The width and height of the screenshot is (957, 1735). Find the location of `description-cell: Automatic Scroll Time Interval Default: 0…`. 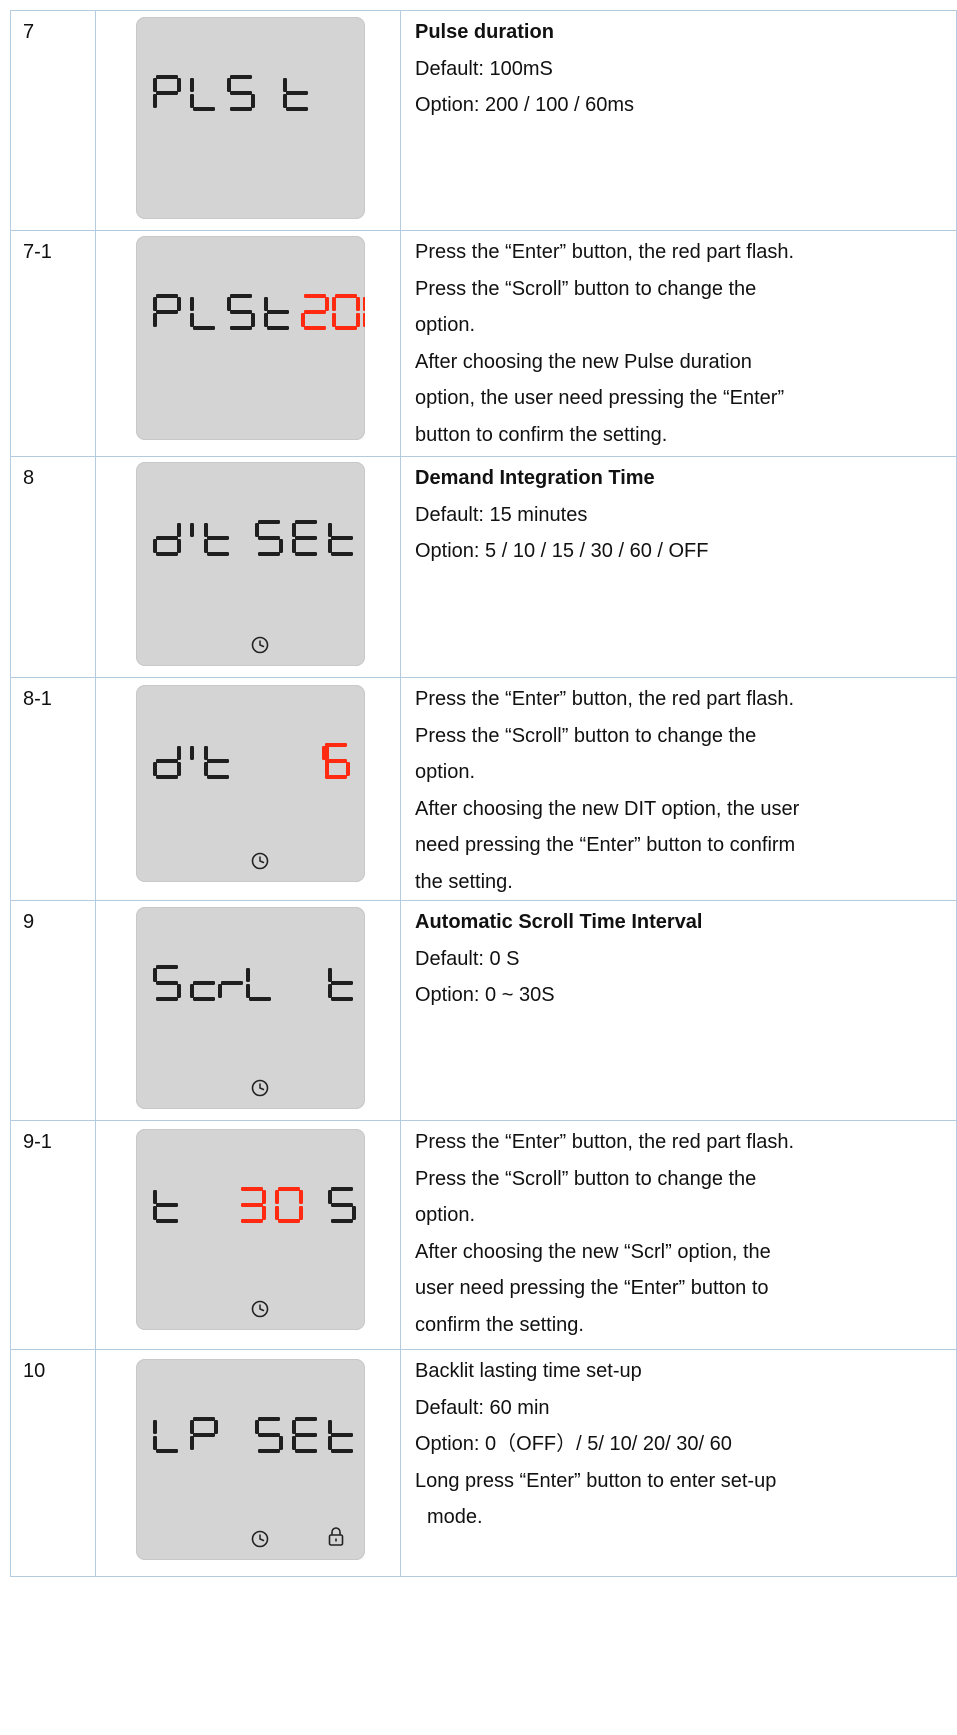

description-cell: Automatic Scroll Time Interval Default: 0… is located at coordinates (678, 1010).